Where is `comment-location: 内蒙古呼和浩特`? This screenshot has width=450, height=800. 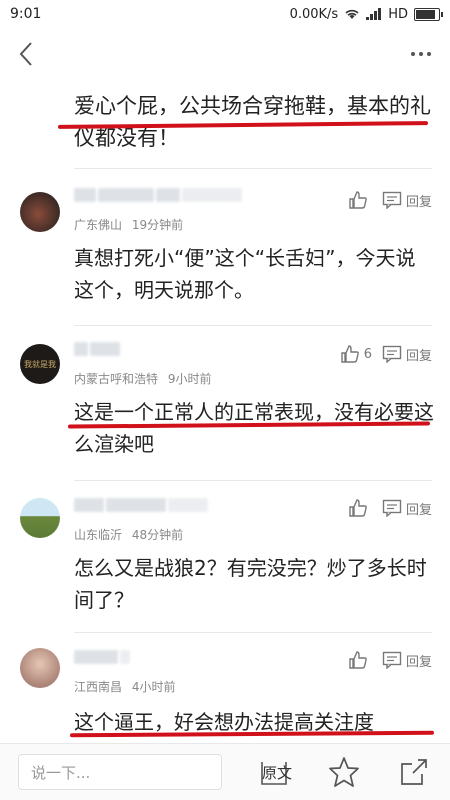 comment-location: 内蒙古呼和浩特 is located at coordinates (116, 379).